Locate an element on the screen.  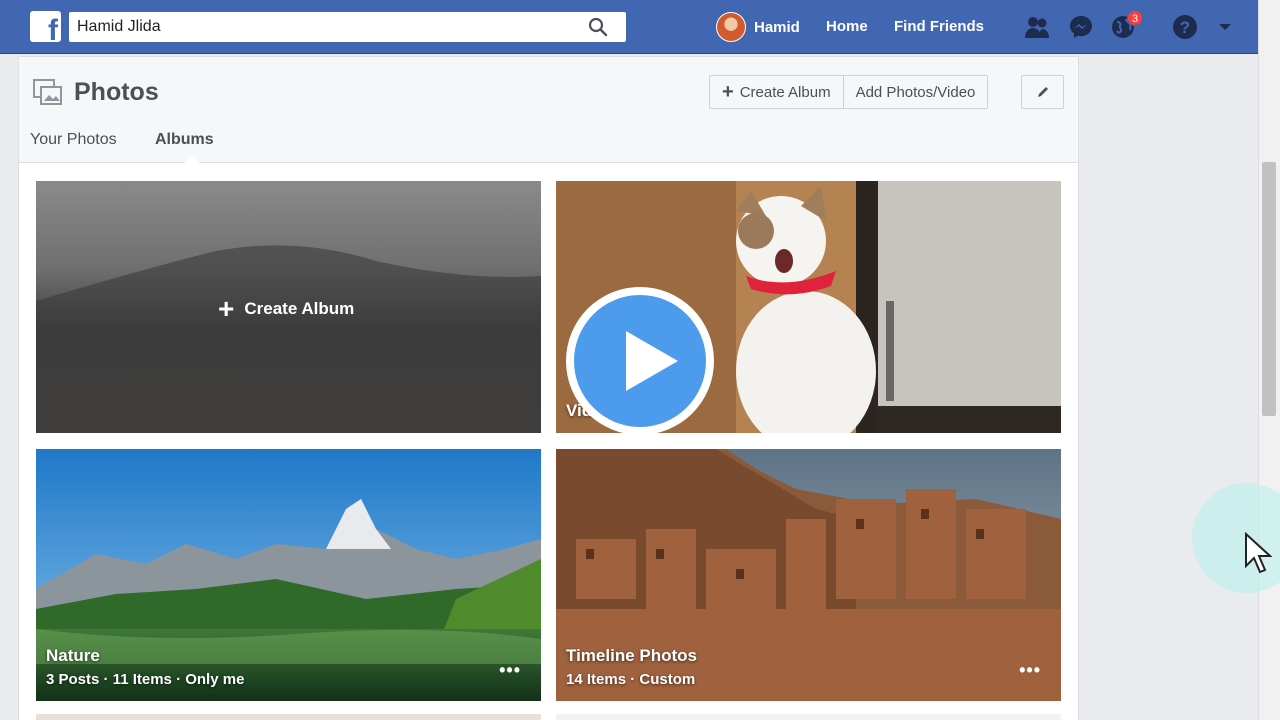
profile-link: Hamid is located at coordinates (758, 27).